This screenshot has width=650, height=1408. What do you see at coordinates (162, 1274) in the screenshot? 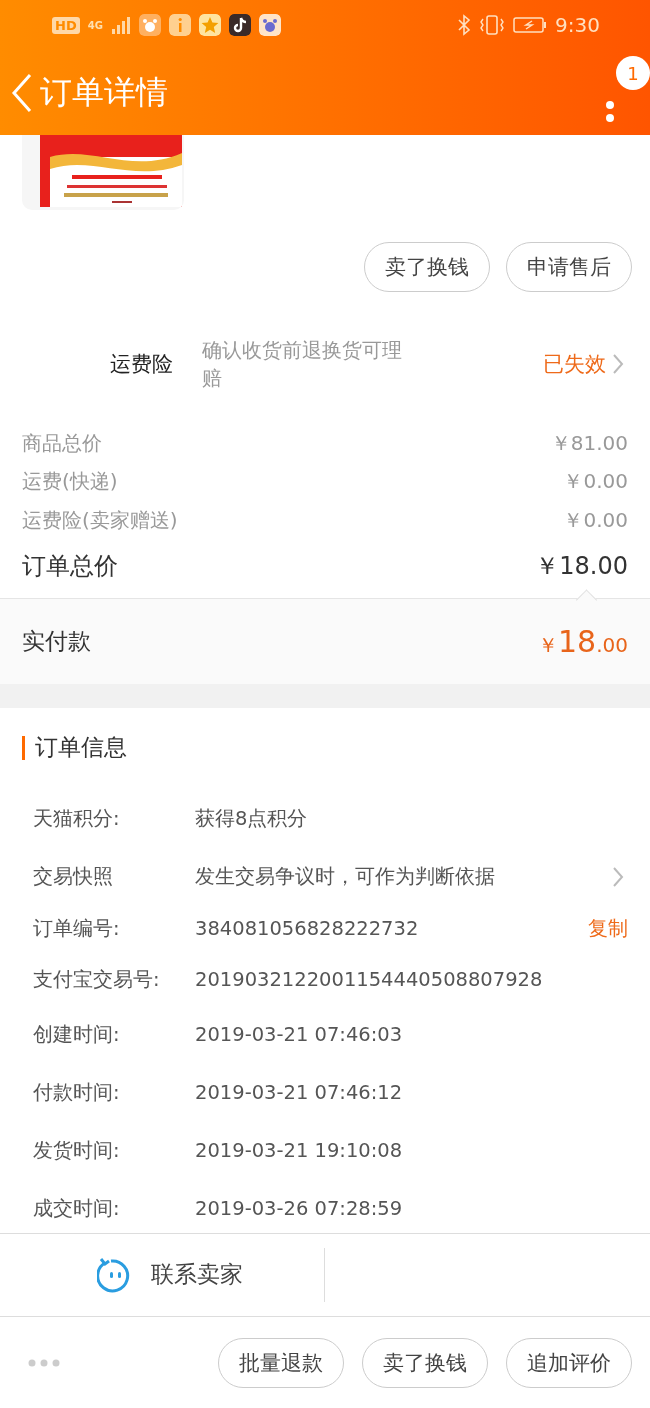
I see `contact-seller-button: 联系卖家` at bounding box center [162, 1274].